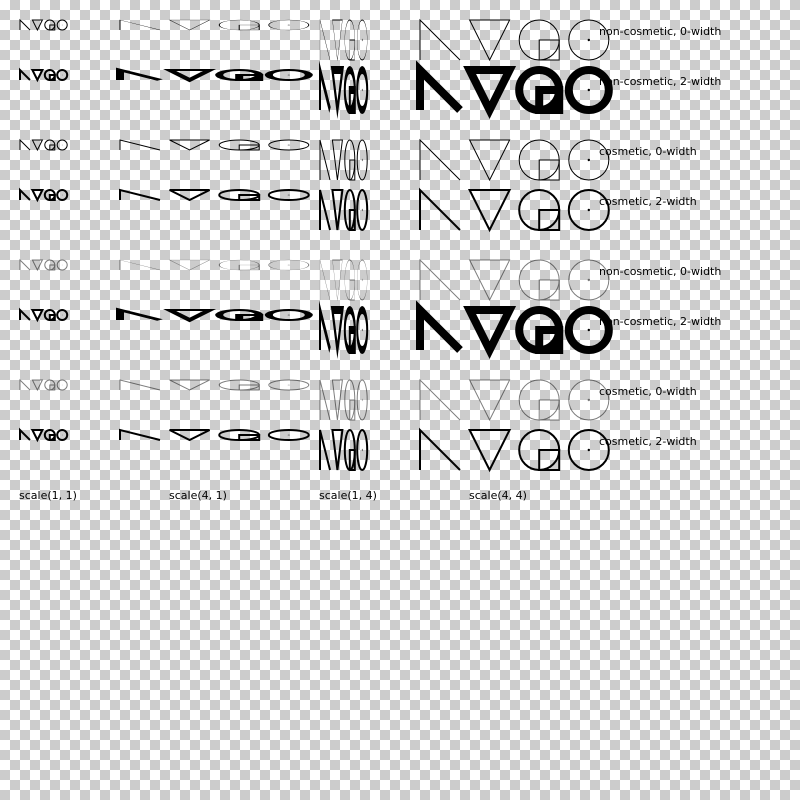 The width and height of the screenshot is (800, 800). I want to click on row-label: non-cosmetic, 2-width, so click(660, 81).